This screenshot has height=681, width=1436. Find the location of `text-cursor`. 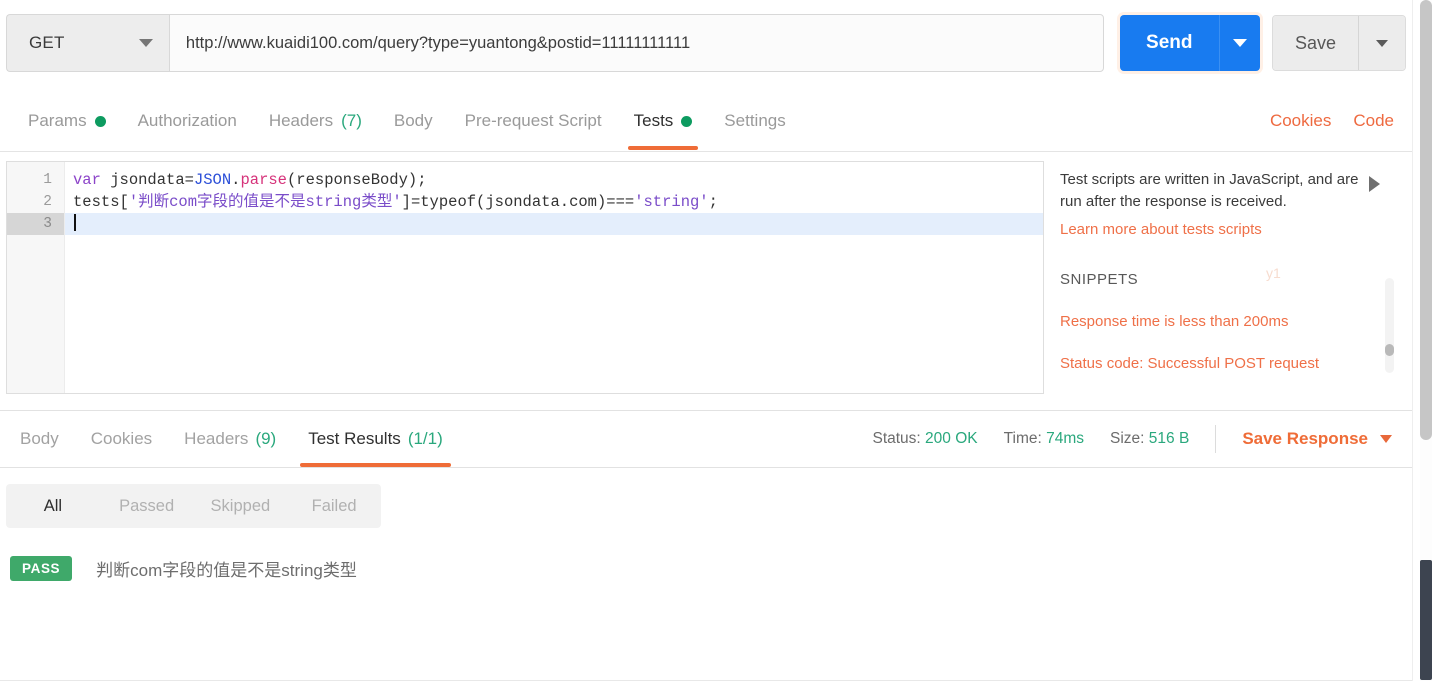

text-cursor is located at coordinates (75, 222).